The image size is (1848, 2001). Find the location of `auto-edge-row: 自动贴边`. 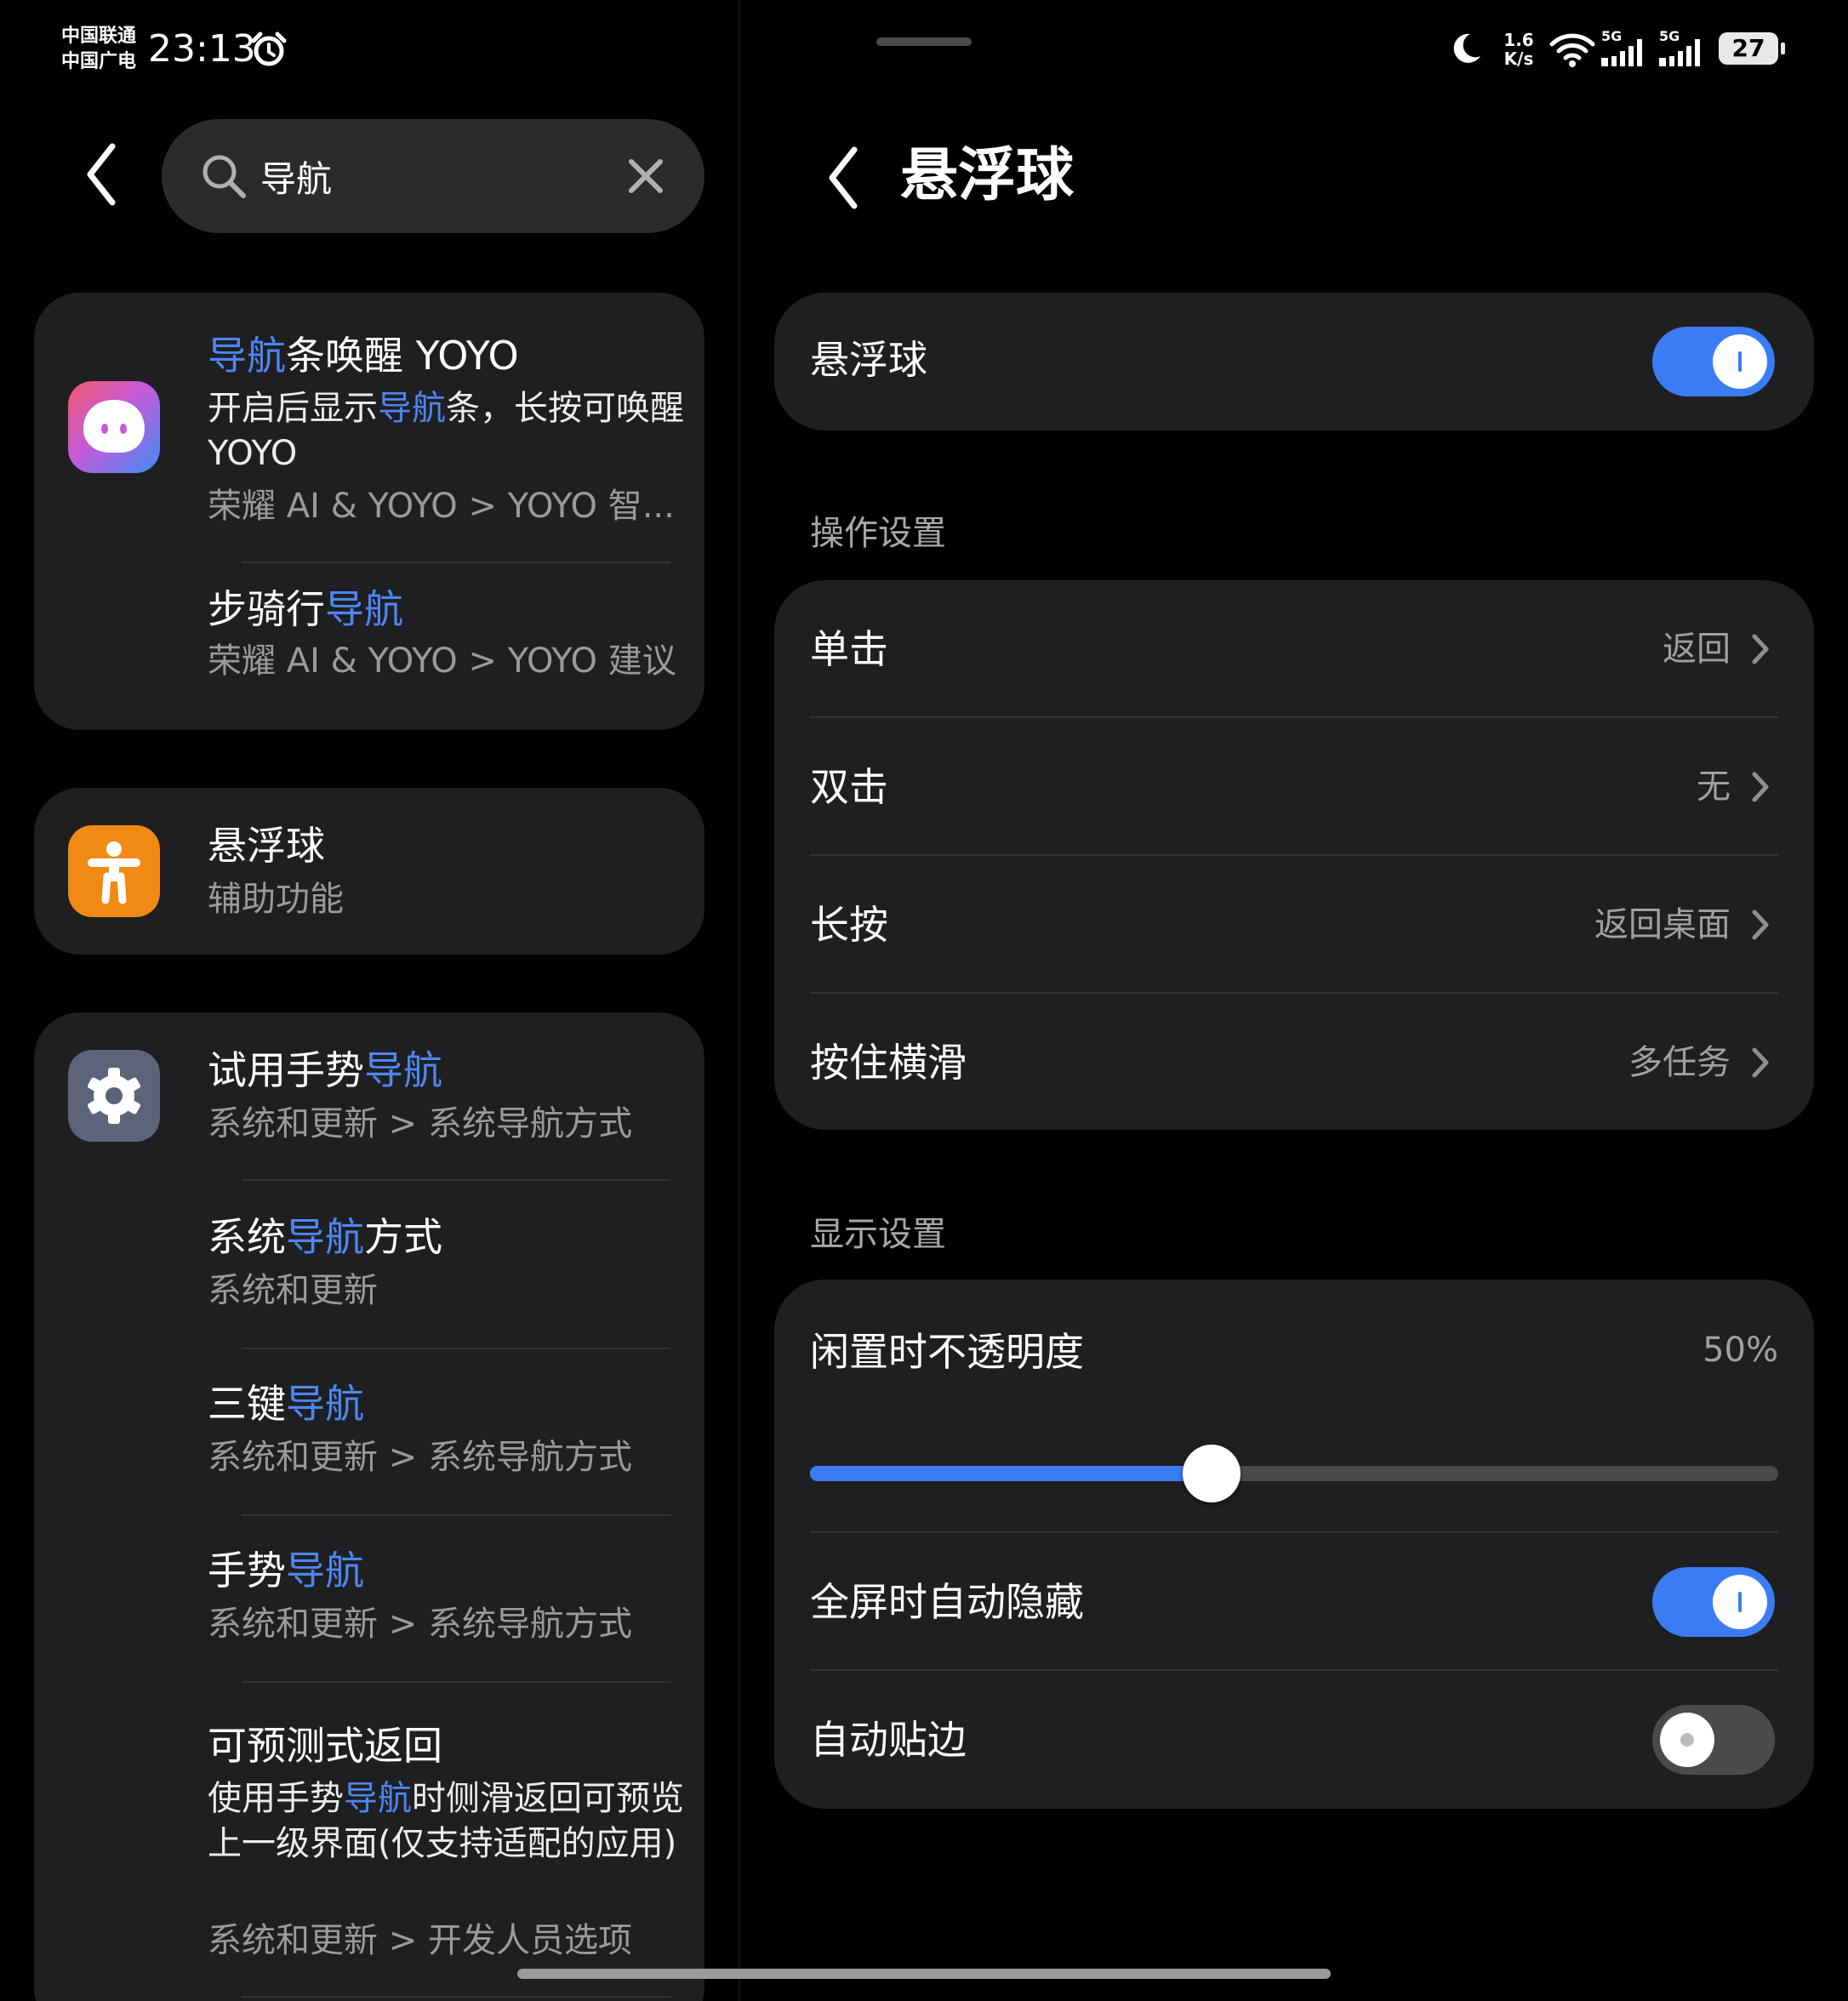

auto-edge-row: 自动贴边 is located at coordinates (1294, 1740).